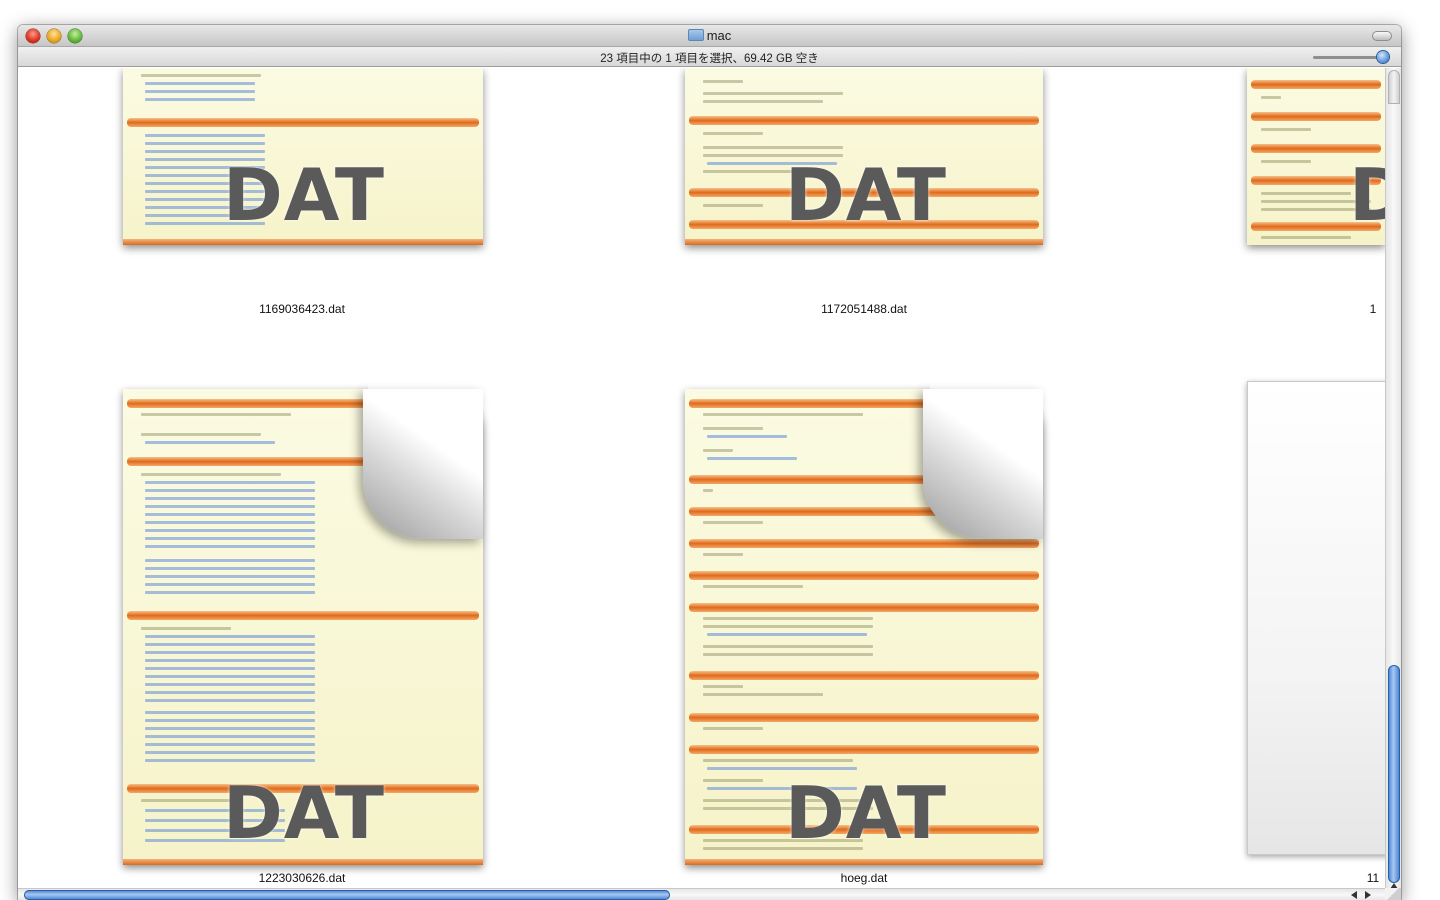 This screenshot has width=1440, height=900. I want to click on vertical-scroll-thumb, so click(1394, 774).